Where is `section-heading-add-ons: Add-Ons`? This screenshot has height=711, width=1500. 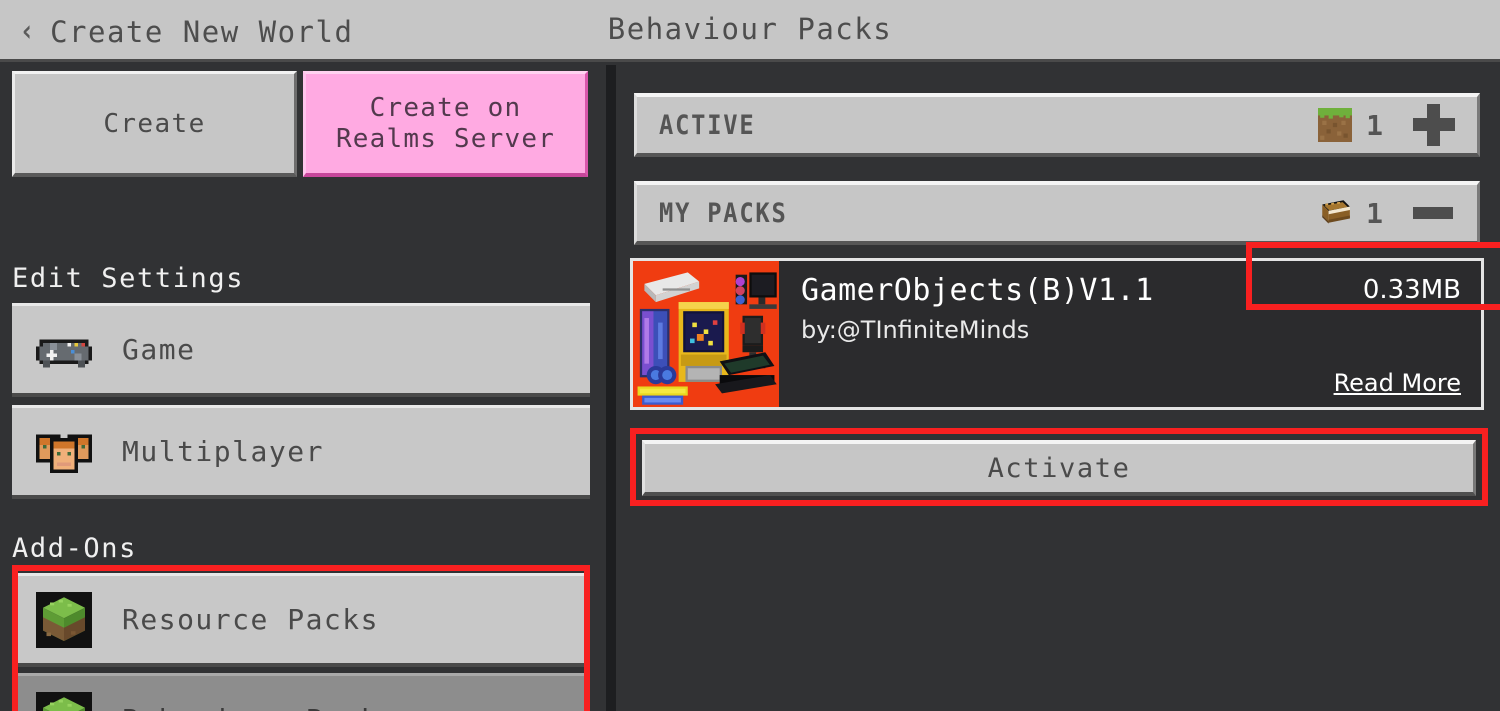 section-heading-add-ons: Add-Ons is located at coordinates (74, 548).